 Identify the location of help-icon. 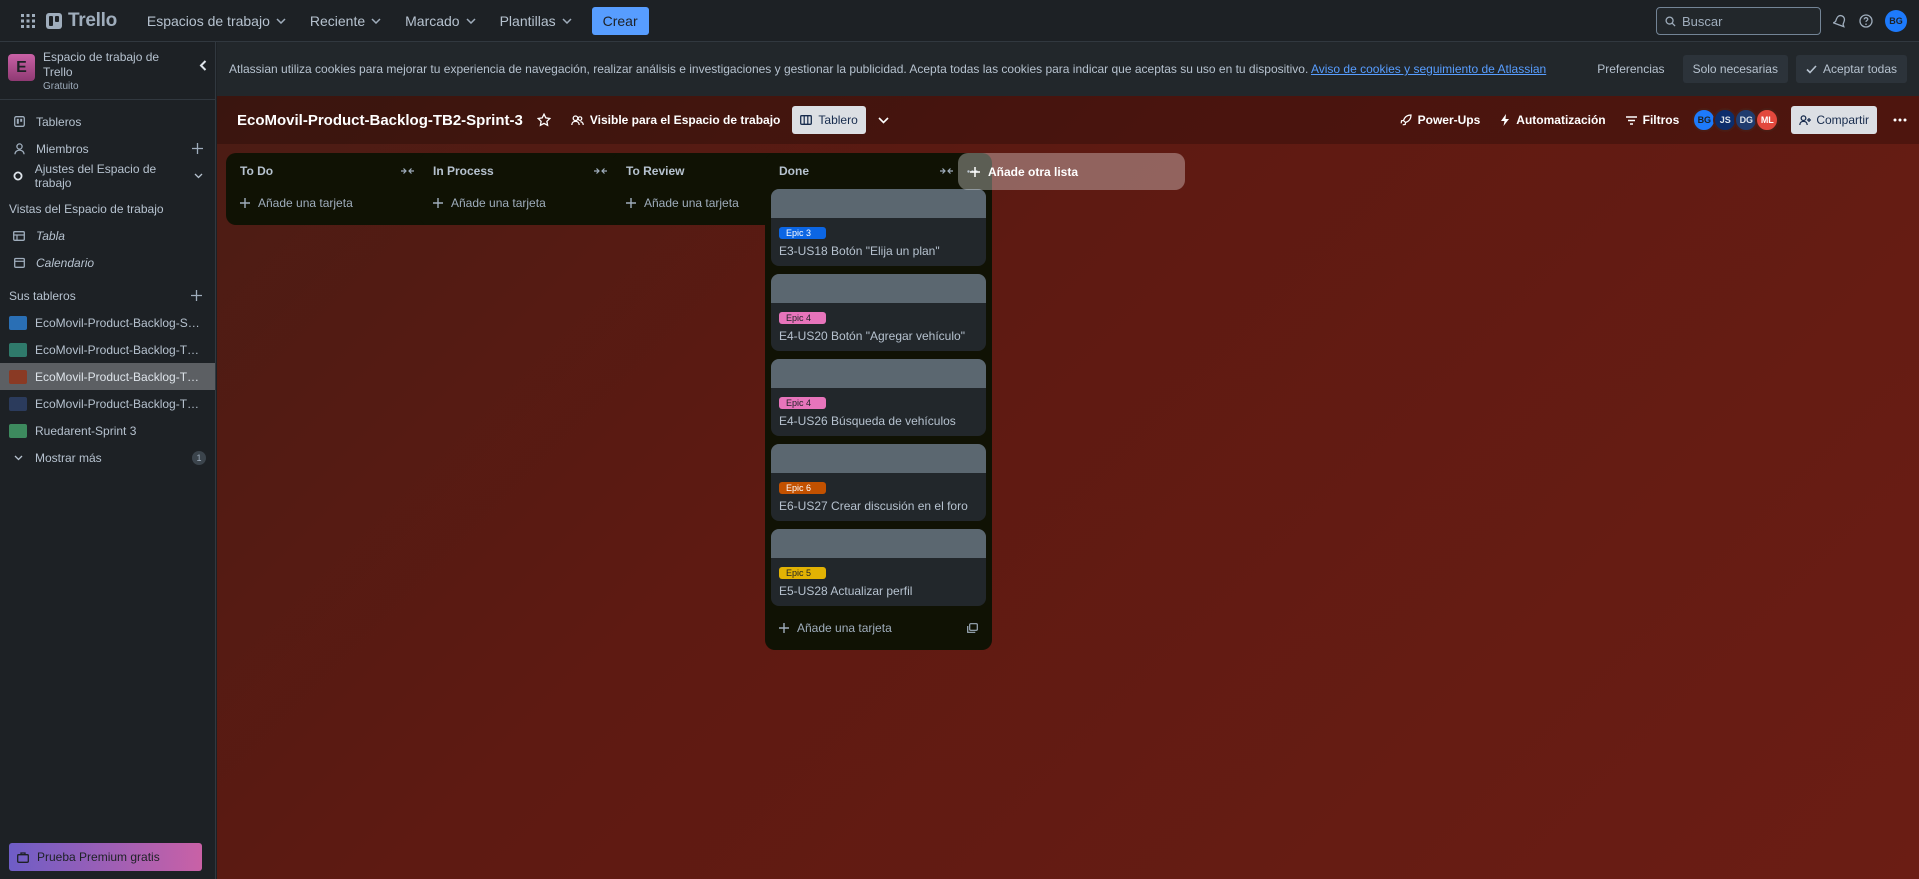
(1866, 21).